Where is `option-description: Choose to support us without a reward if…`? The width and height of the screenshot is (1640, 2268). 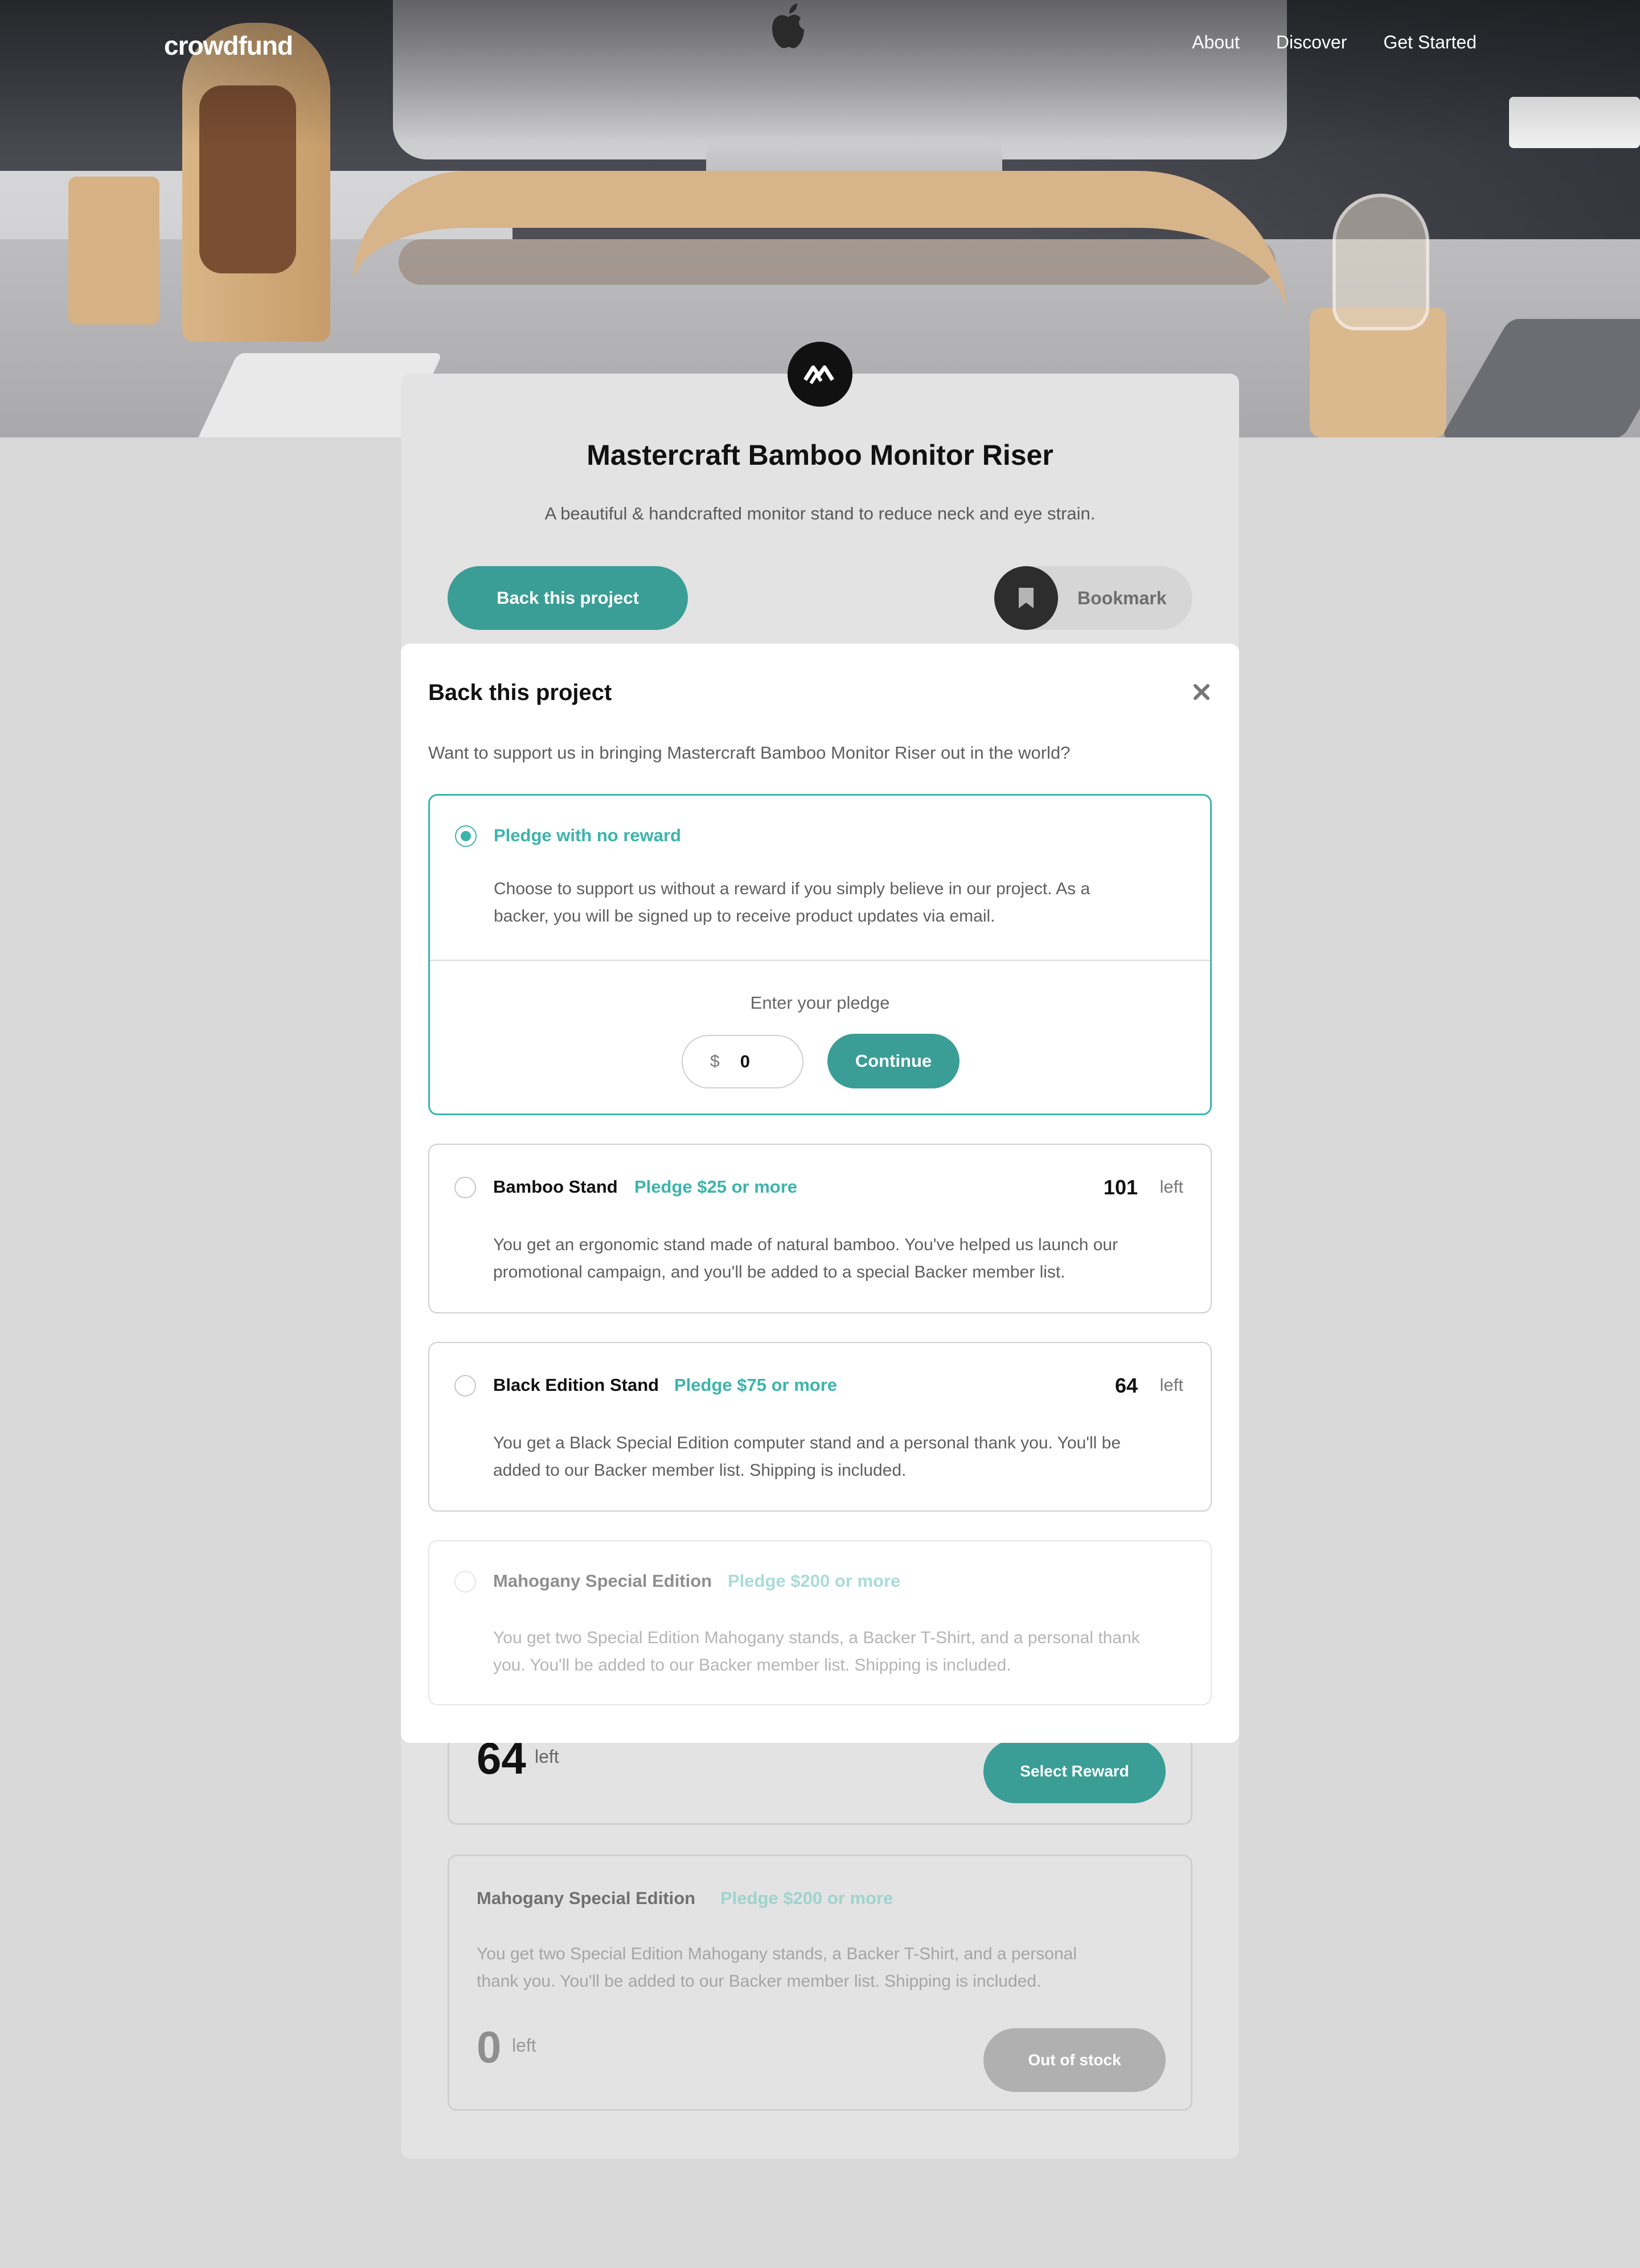 option-description: Choose to support us without a reward if… is located at coordinates (792, 902).